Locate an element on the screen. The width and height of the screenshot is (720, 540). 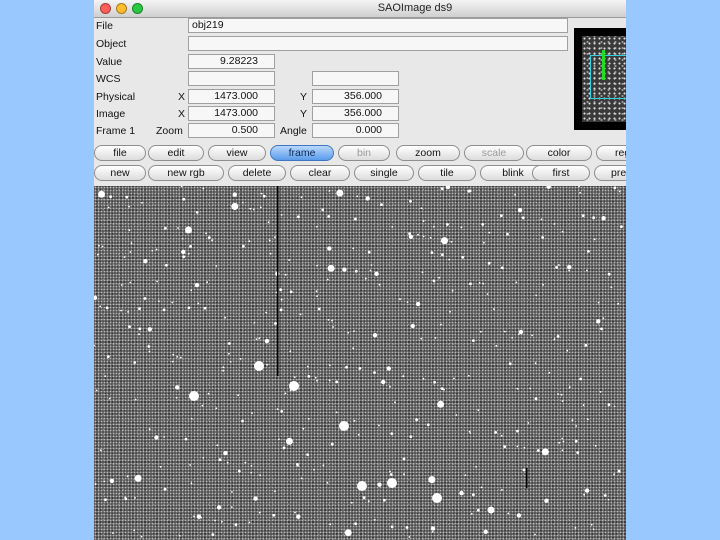
zoom-field: 0.500 is located at coordinates (231, 130).